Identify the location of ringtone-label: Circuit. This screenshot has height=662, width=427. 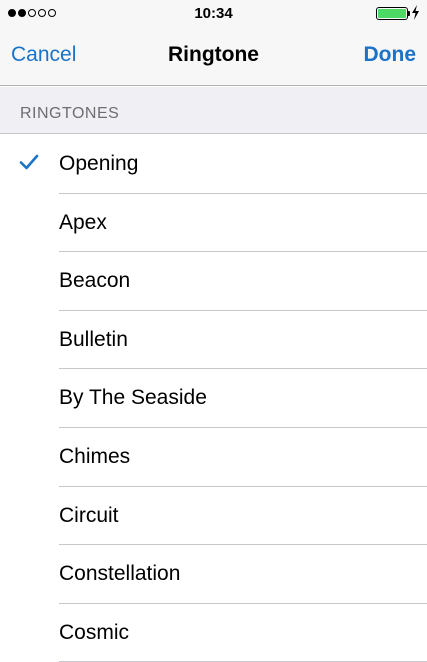
(89, 515).